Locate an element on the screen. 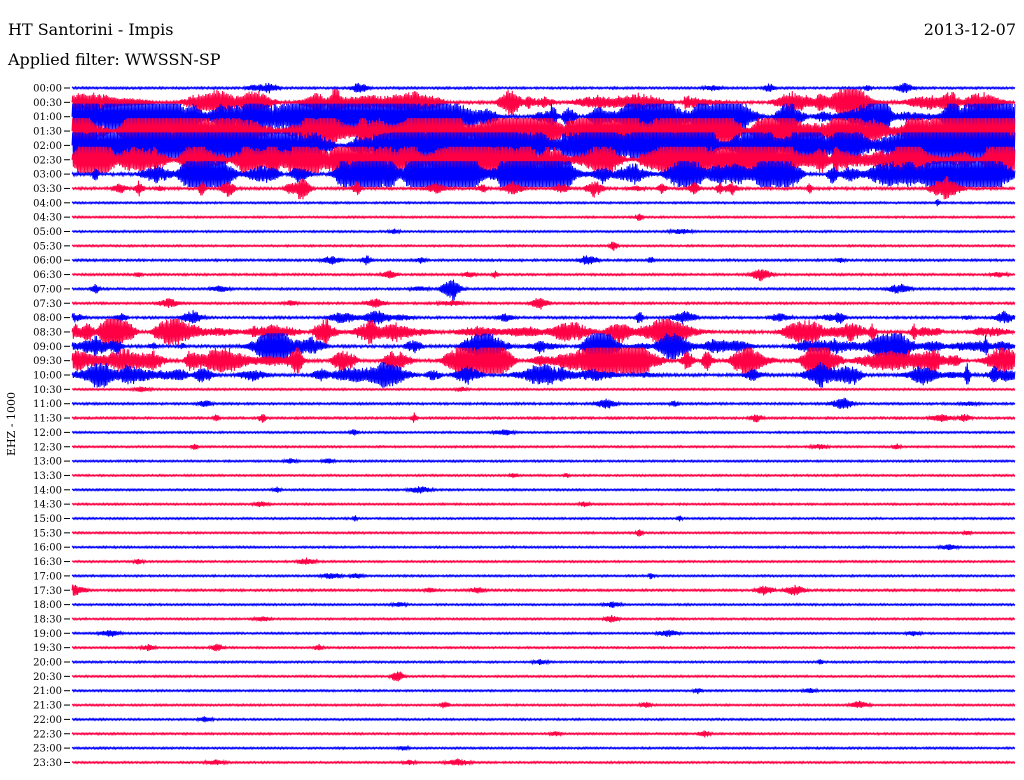 The height and width of the screenshot is (780, 1024). row-time-label: 02:30 is located at coordinates (47, 160).